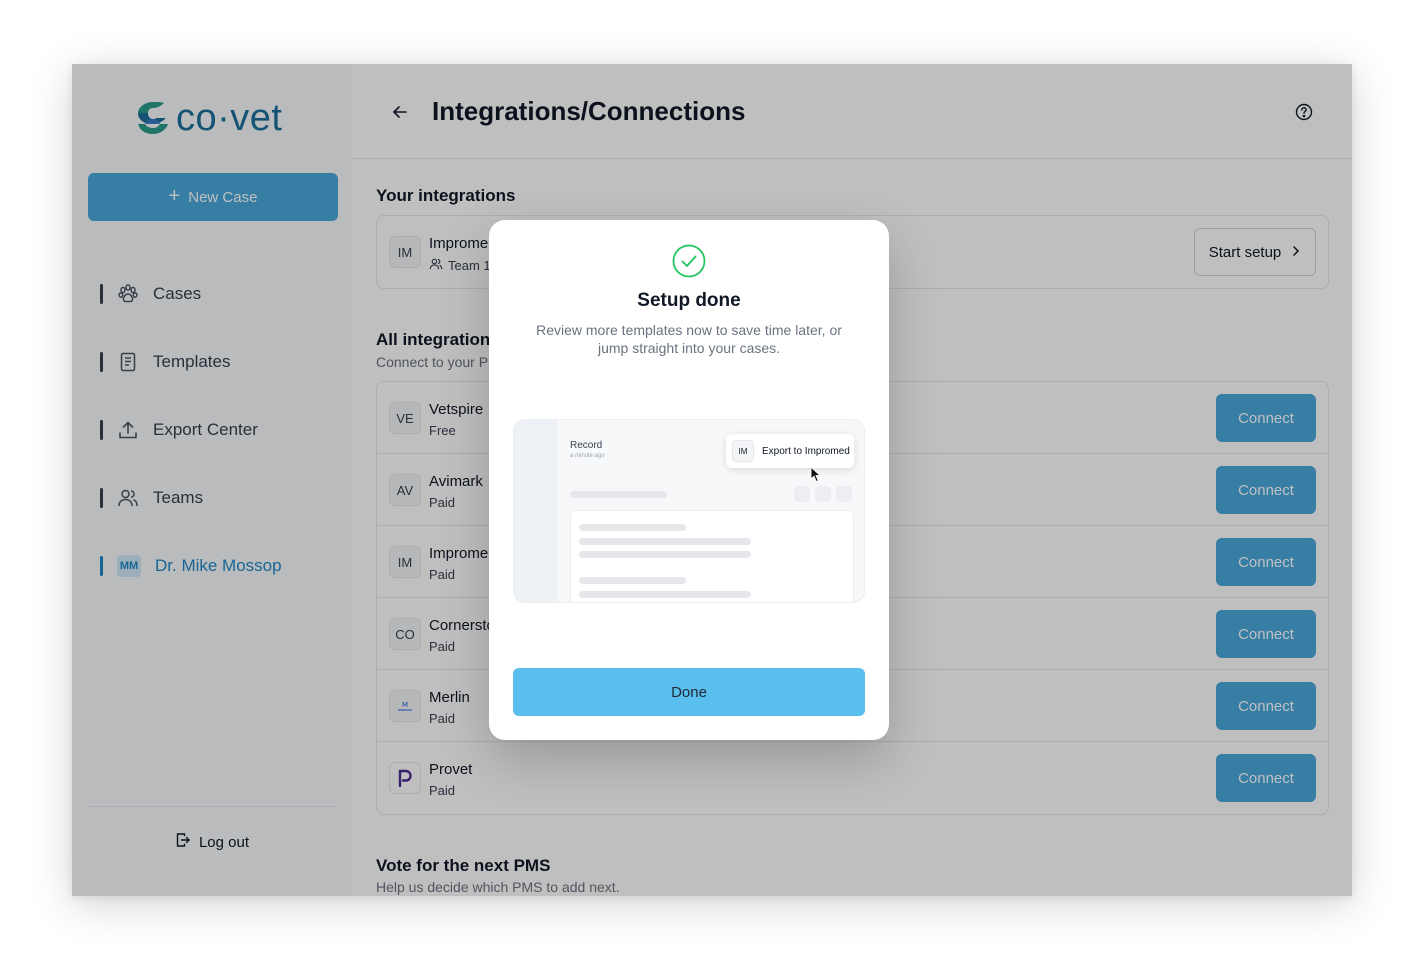 This screenshot has width=1416, height=968. Describe the element at coordinates (536, 511) in the screenshot. I see `preview-sidebar` at that location.